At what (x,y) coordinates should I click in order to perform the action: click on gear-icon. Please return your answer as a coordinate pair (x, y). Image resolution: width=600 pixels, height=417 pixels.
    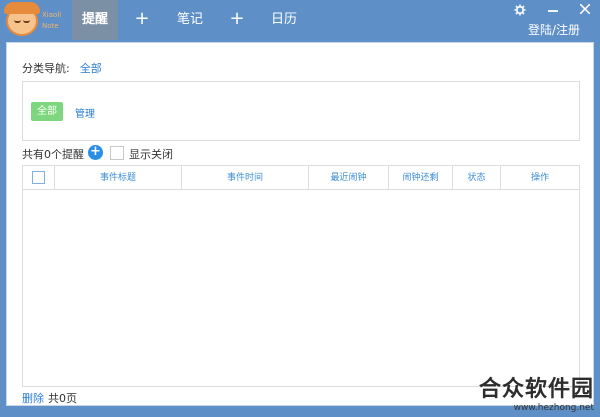
    Looking at the image, I should click on (520, 12).